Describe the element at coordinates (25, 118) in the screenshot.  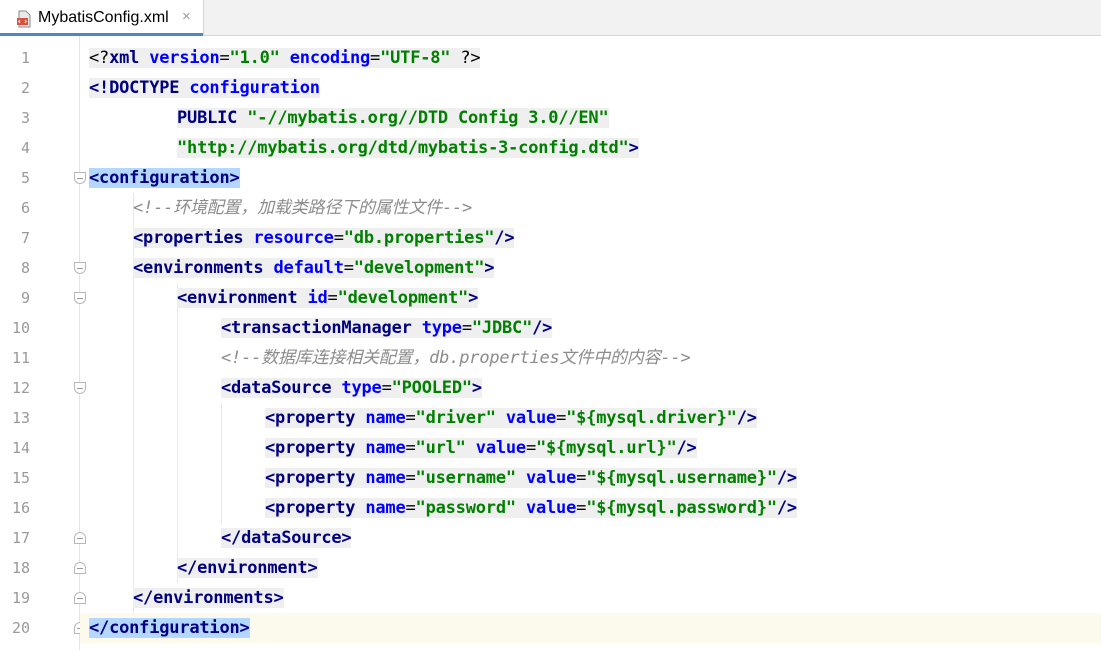
I see `line-number: 3` at that location.